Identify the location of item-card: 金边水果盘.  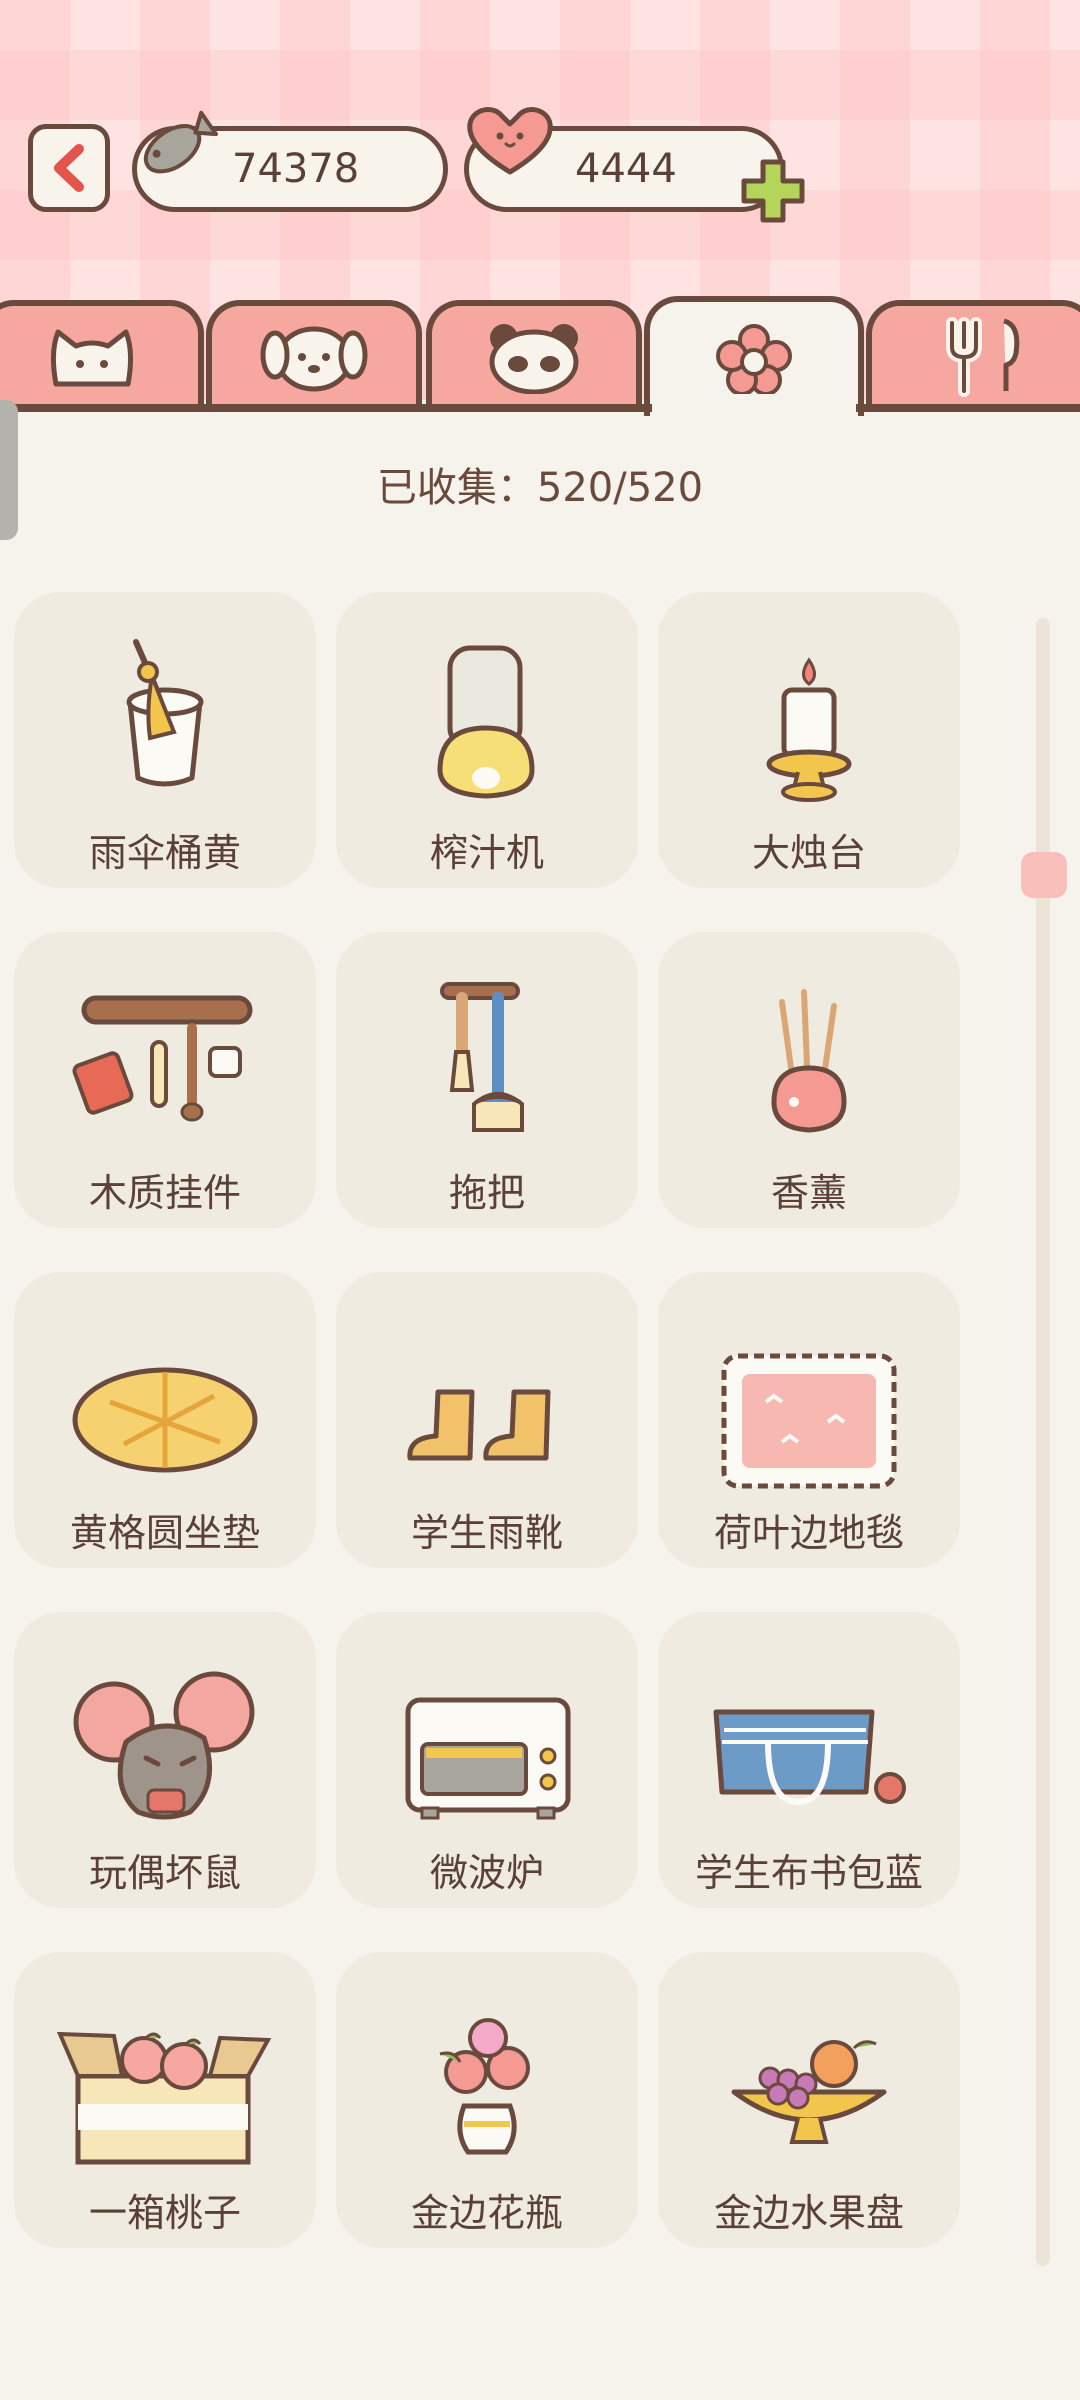
(809, 2100).